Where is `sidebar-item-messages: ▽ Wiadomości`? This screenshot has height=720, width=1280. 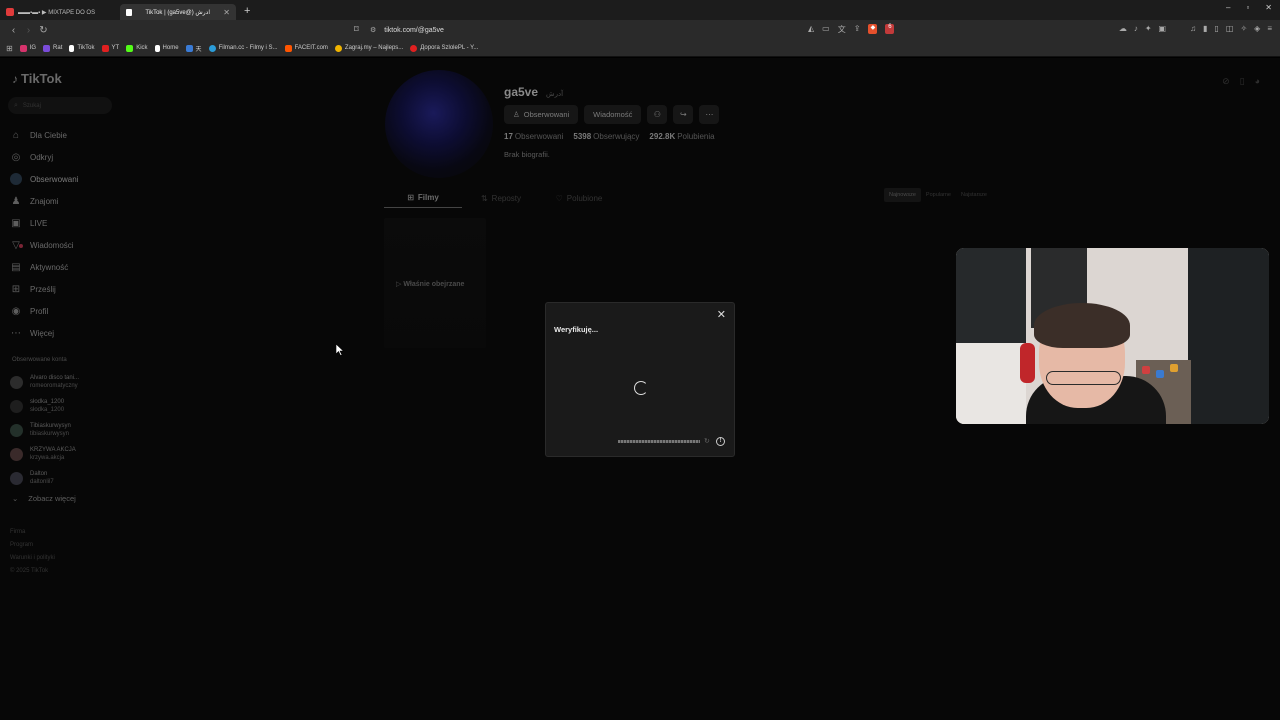
sidebar-item-messages: ▽ Wiadomości is located at coordinates (65, 245).